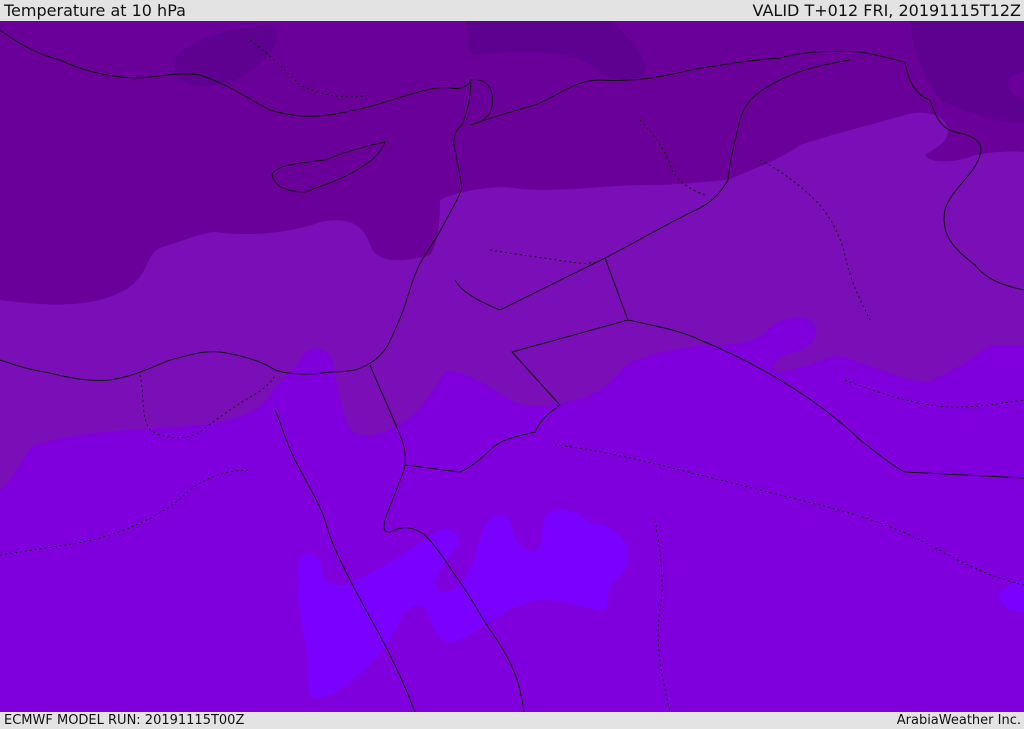 The width and height of the screenshot is (1024, 729). I want to click on valid-time-label: VALID T+012 FRI, 20191115T12Z, so click(886, 10).